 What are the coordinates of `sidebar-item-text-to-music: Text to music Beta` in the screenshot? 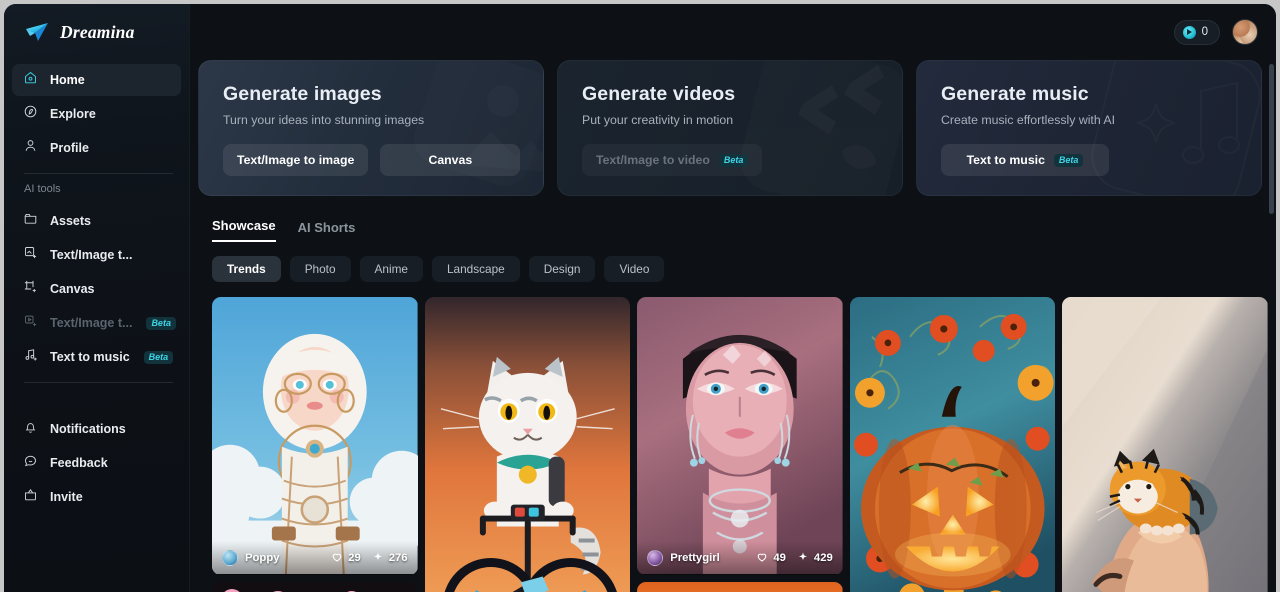 It's located at (96, 357).